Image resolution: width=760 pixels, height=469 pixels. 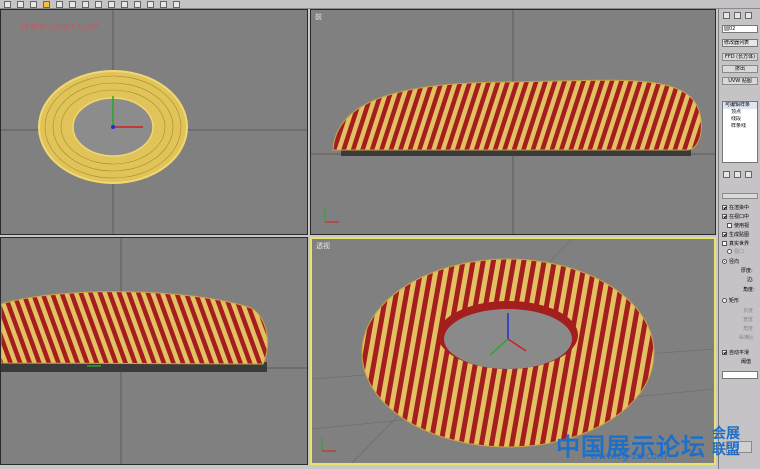 I want to click on angle-snap-icon, so click(x=72, y=4).